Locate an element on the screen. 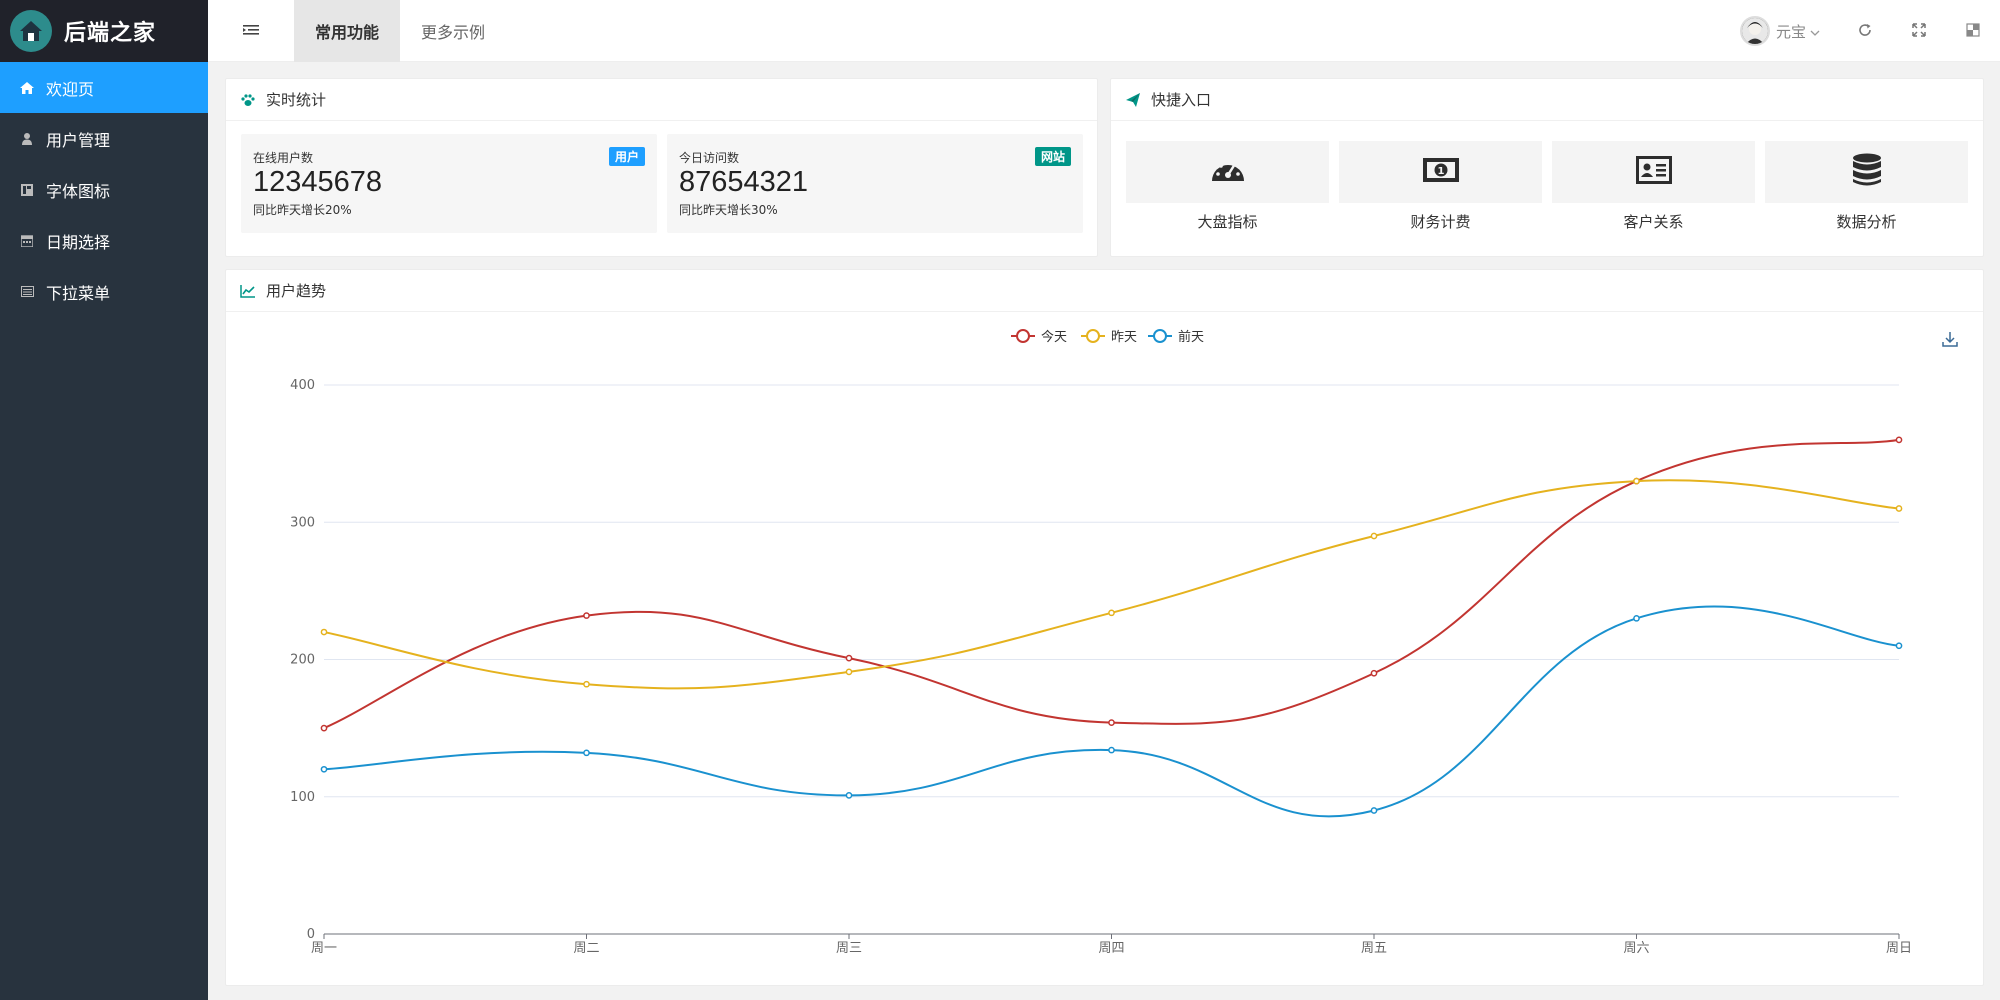  dashboard-icon is located at coordinates (1228, 172).